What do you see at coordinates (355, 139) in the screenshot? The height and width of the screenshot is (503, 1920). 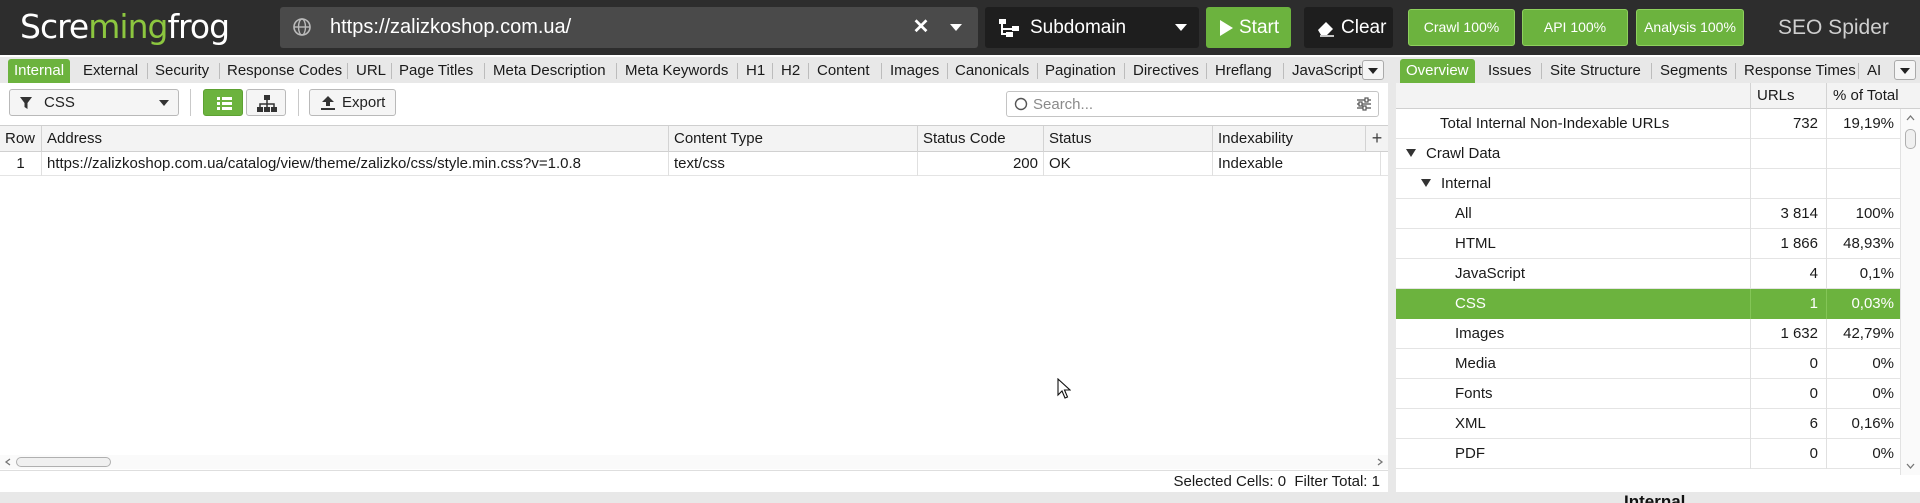 I see `column-header-address: Address` at bounding box center [355, 139].